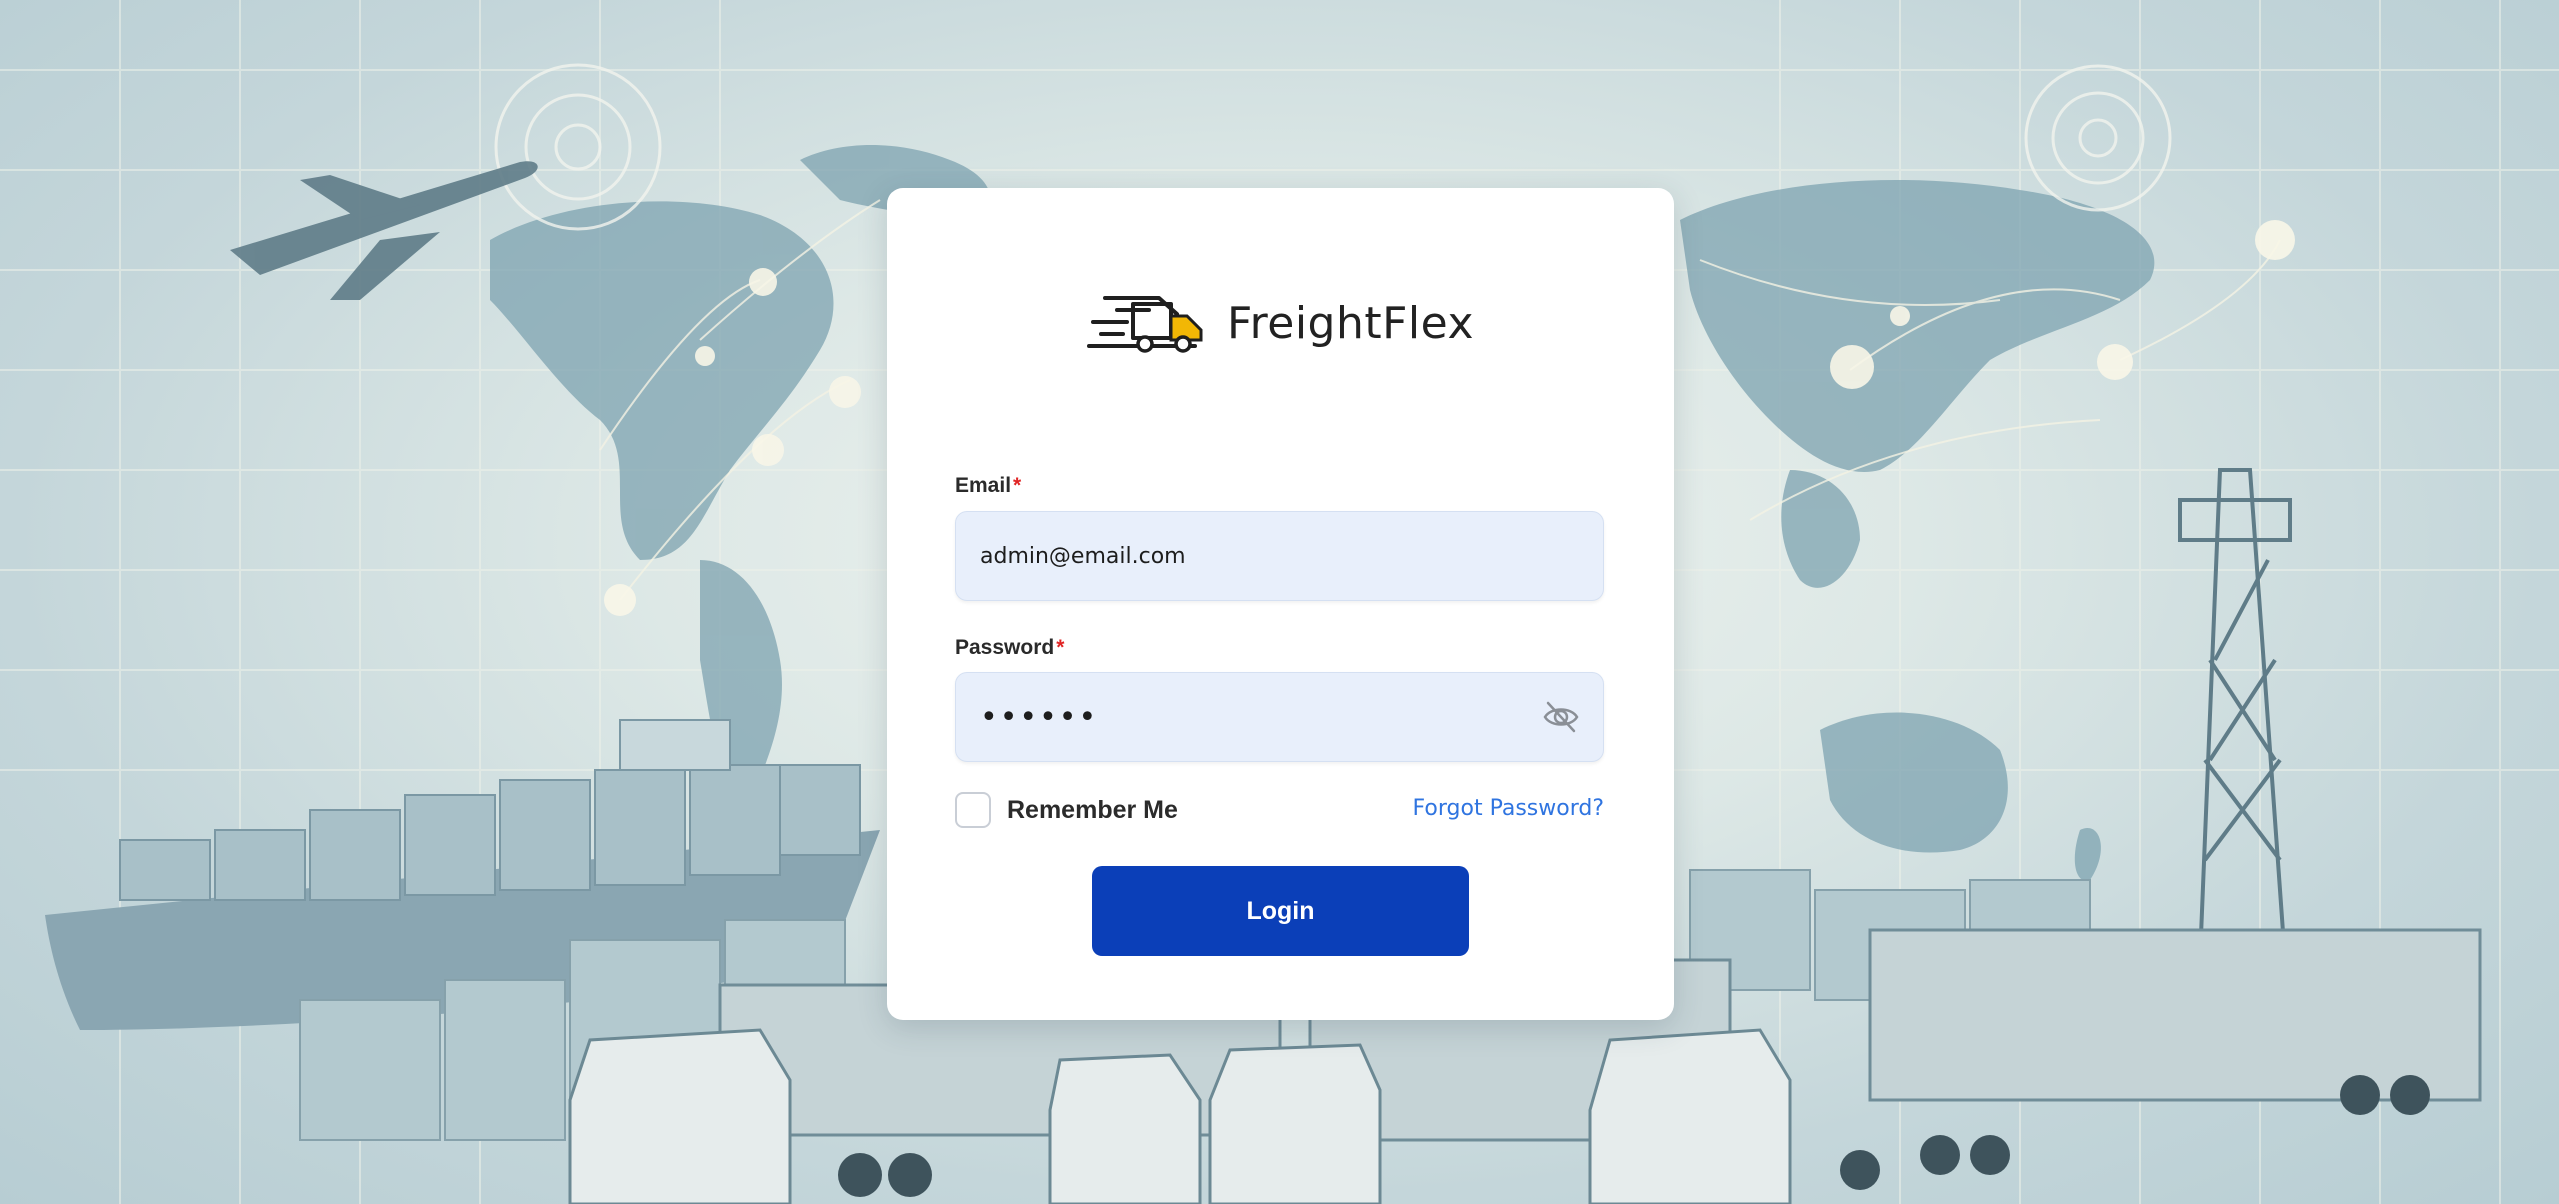  What do you see at coordinates (983, 485) in the screenshot?
I see `email-label-text: Email` at bounding box center [983, 485].